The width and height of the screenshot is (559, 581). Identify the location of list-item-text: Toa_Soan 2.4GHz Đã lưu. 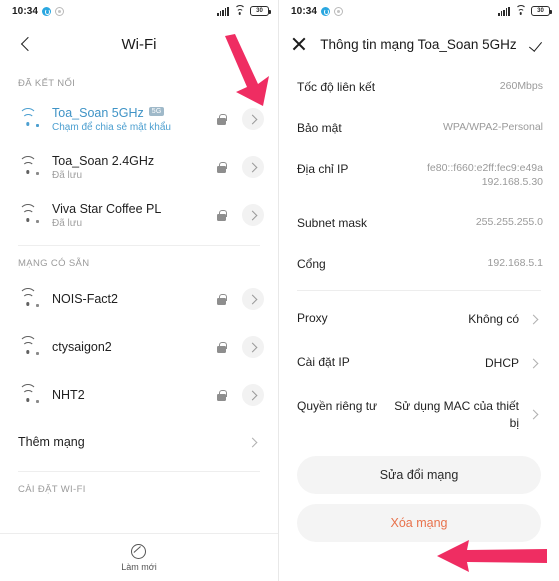
(134, 167).